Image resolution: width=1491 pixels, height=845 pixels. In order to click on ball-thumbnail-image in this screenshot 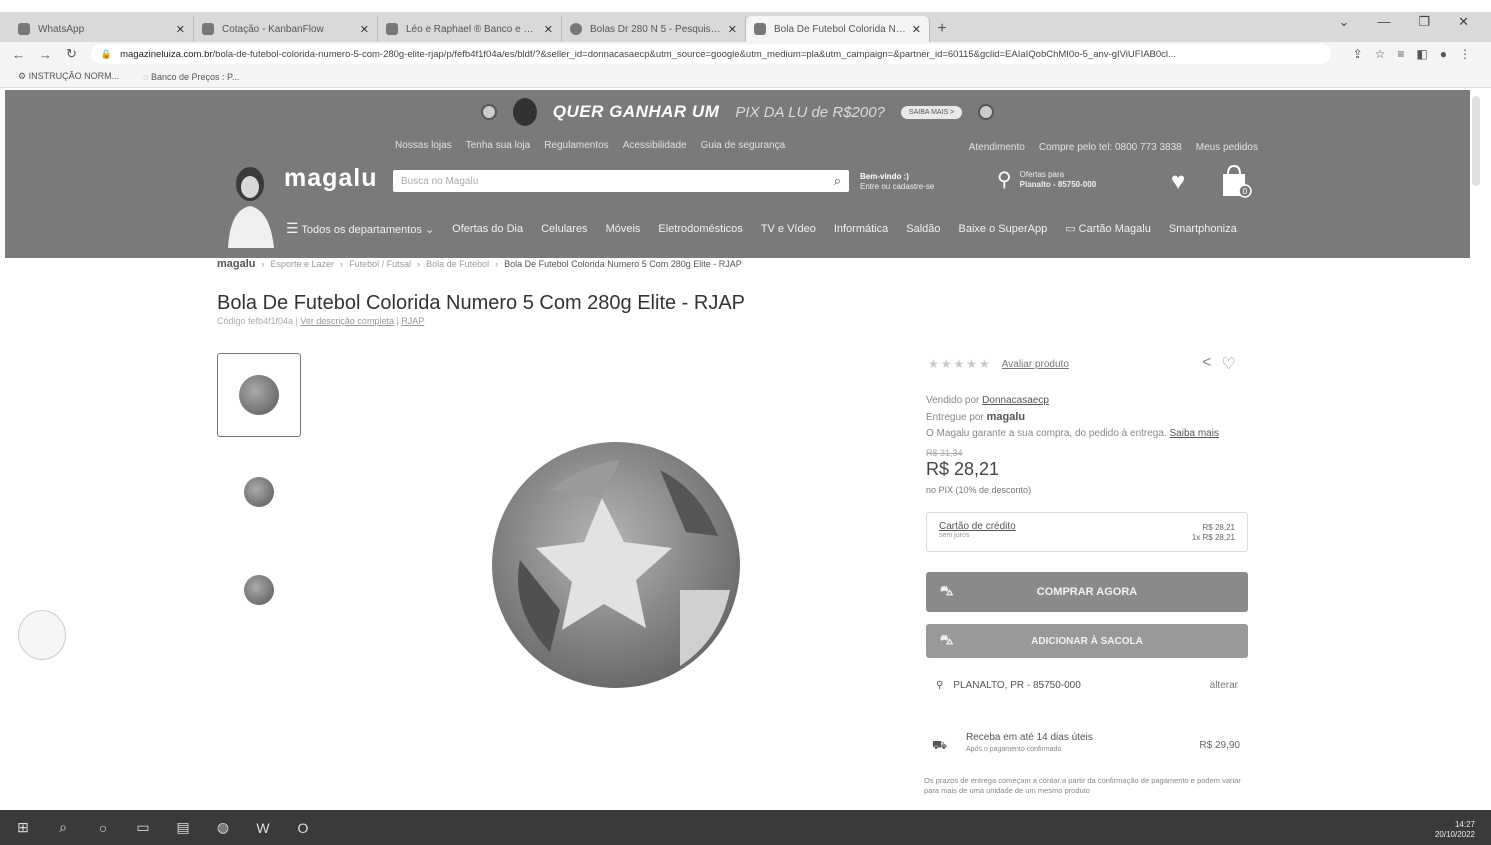, I will do `click(259, 395)`.